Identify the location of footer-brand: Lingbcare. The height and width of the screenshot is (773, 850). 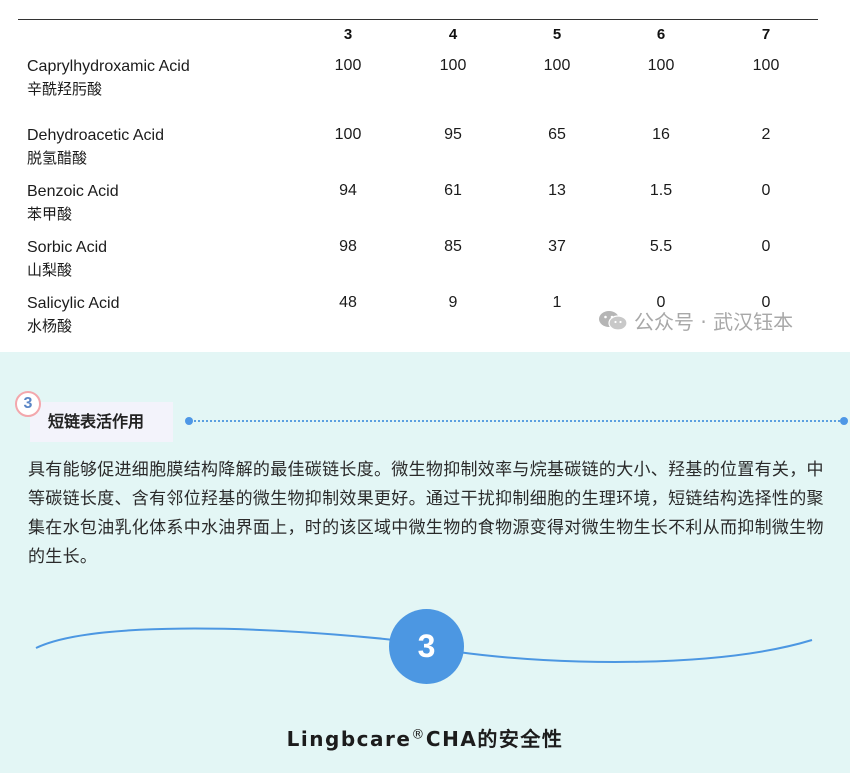
(349, 739).